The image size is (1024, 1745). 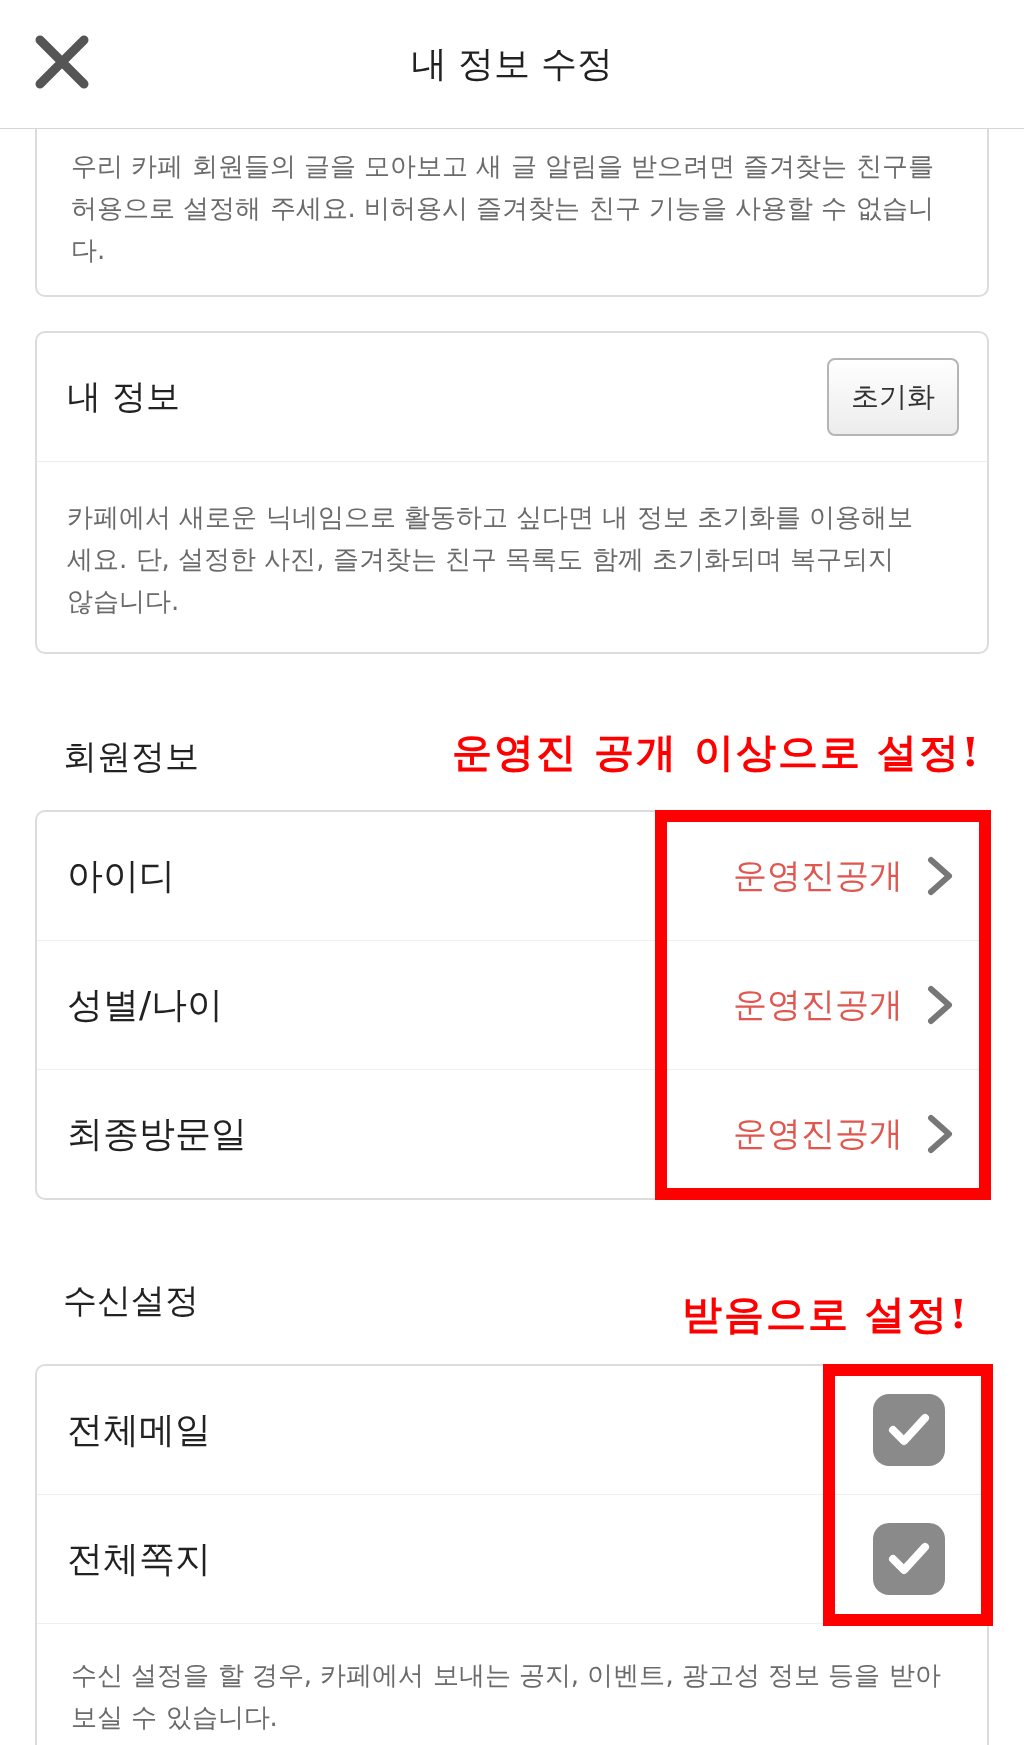 What do you see at coordinates (62, 62) in the screenshot?
I see `close-icon` at bounding box center [62, 62].